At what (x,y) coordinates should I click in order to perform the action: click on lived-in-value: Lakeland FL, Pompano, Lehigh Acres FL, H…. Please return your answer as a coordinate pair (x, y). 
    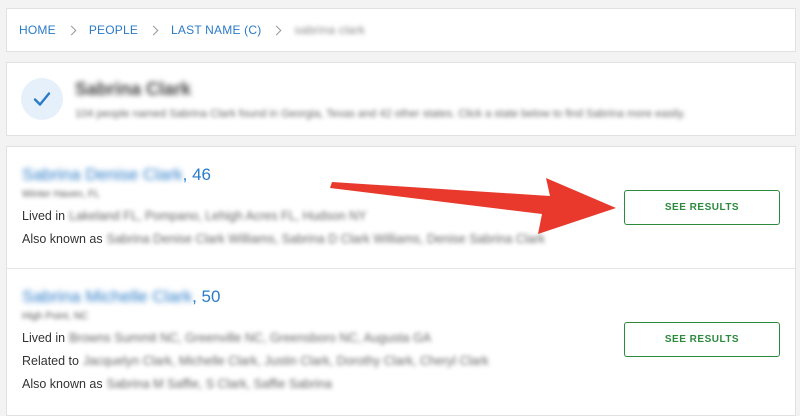
    Looking at the image, I should click on (218, 216).